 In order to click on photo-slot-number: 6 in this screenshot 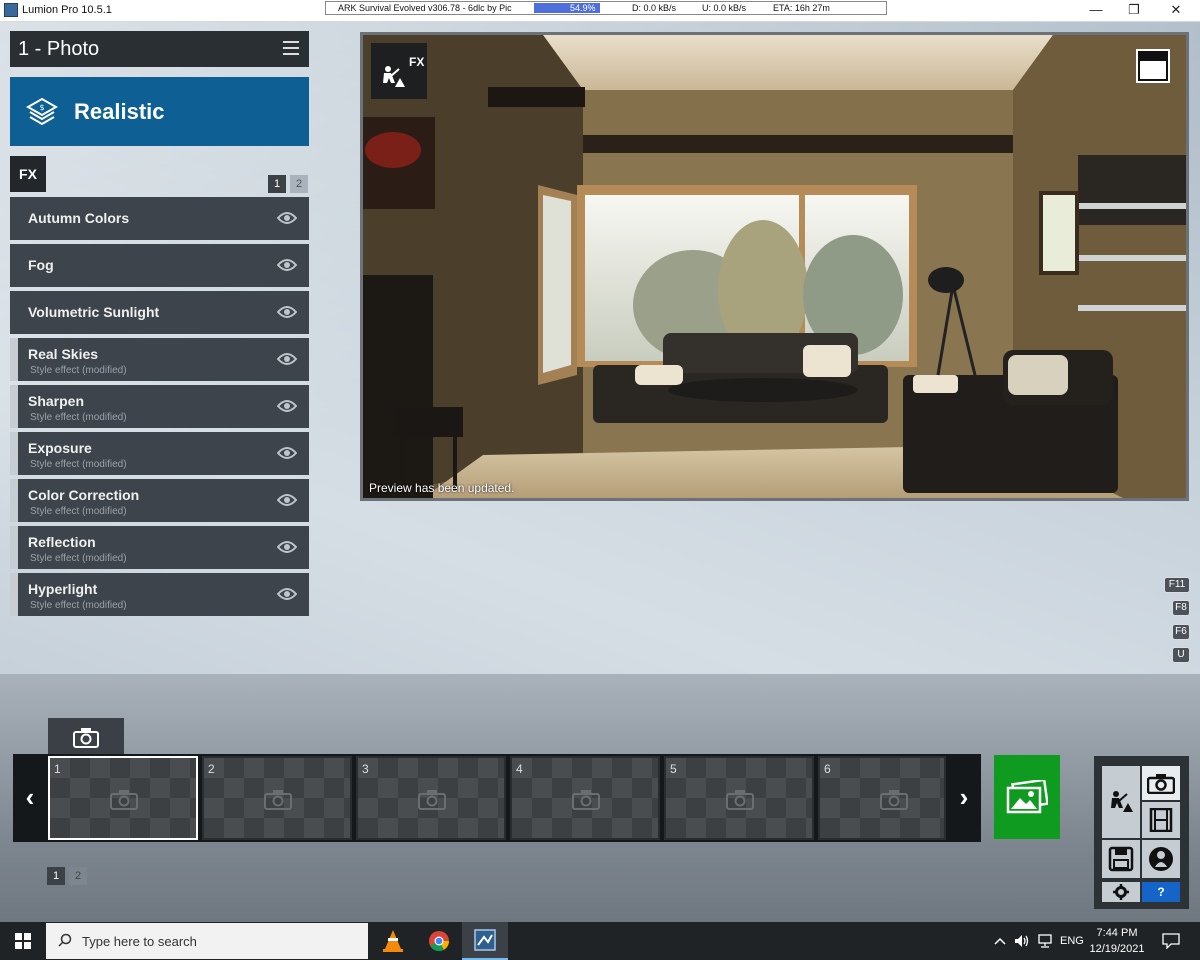, I will do `click(827, 769)`.